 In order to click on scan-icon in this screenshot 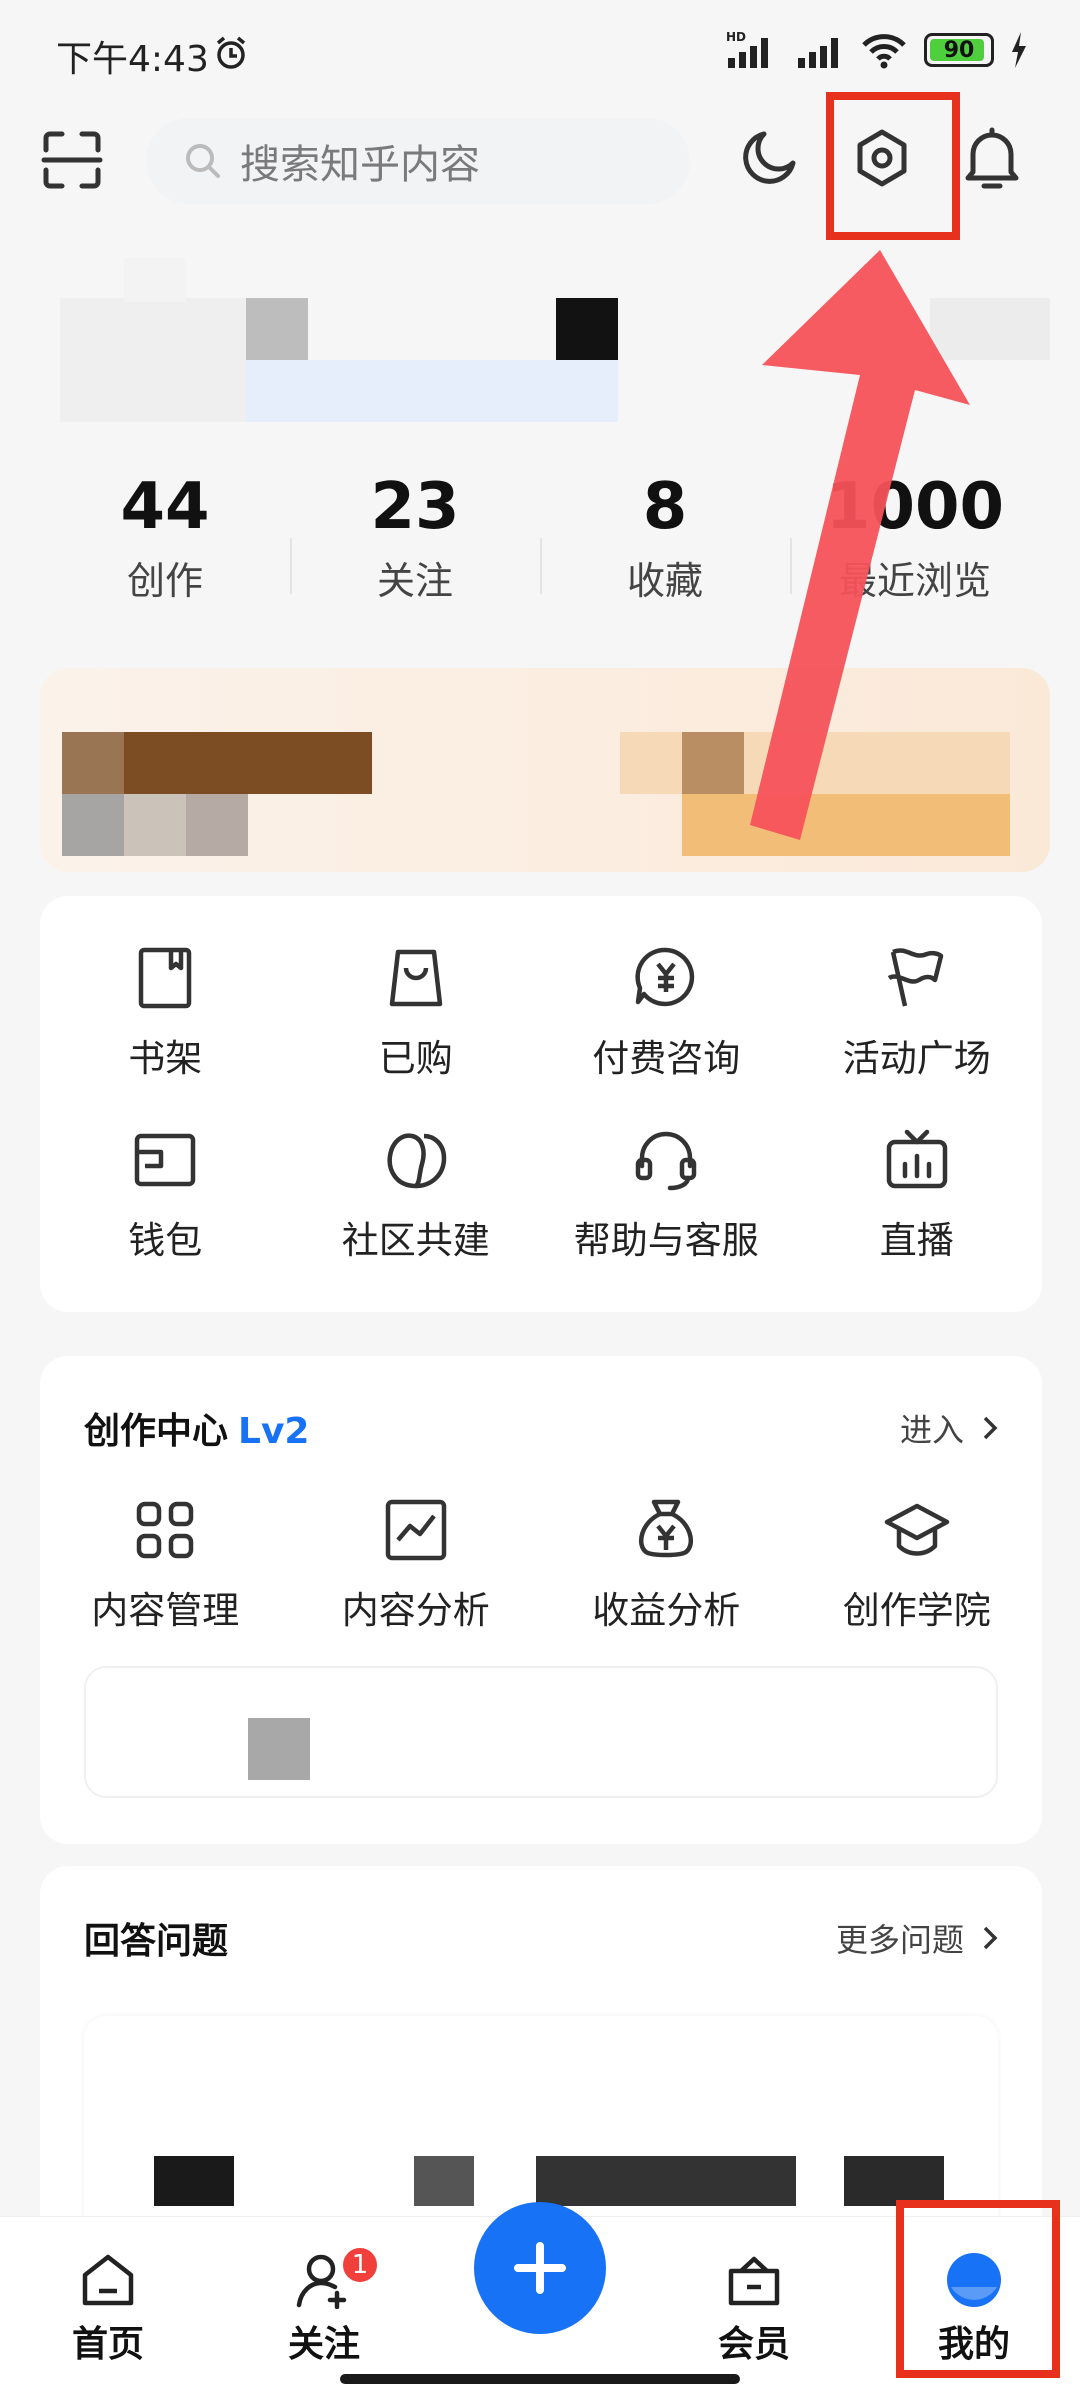, I will do `click(72, 160)`.